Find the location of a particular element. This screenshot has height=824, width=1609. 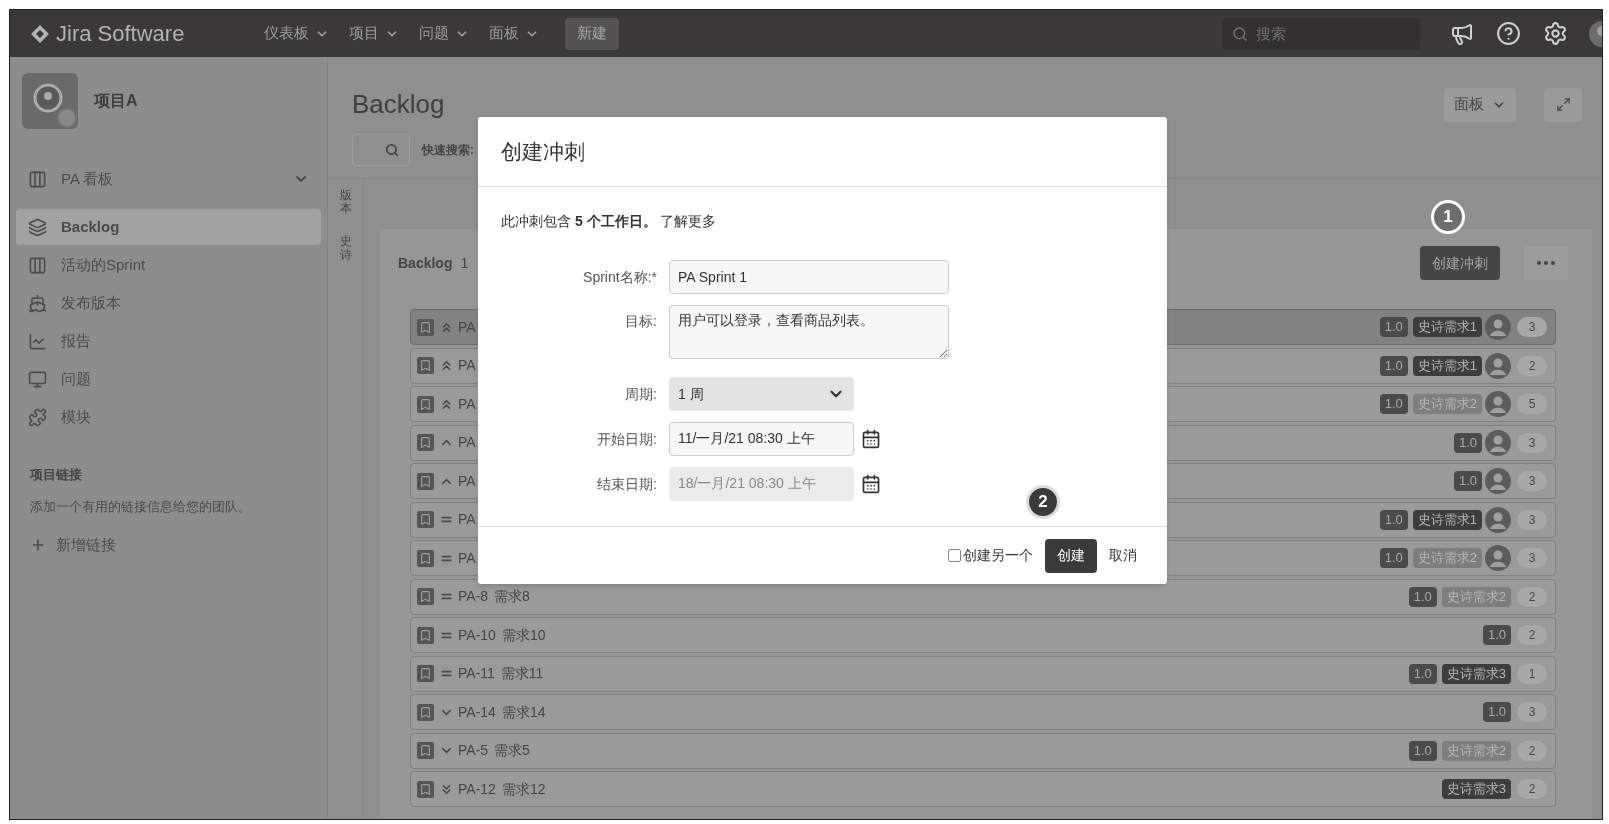

issue-key: PA-8 is located at coordinates (473, 596).